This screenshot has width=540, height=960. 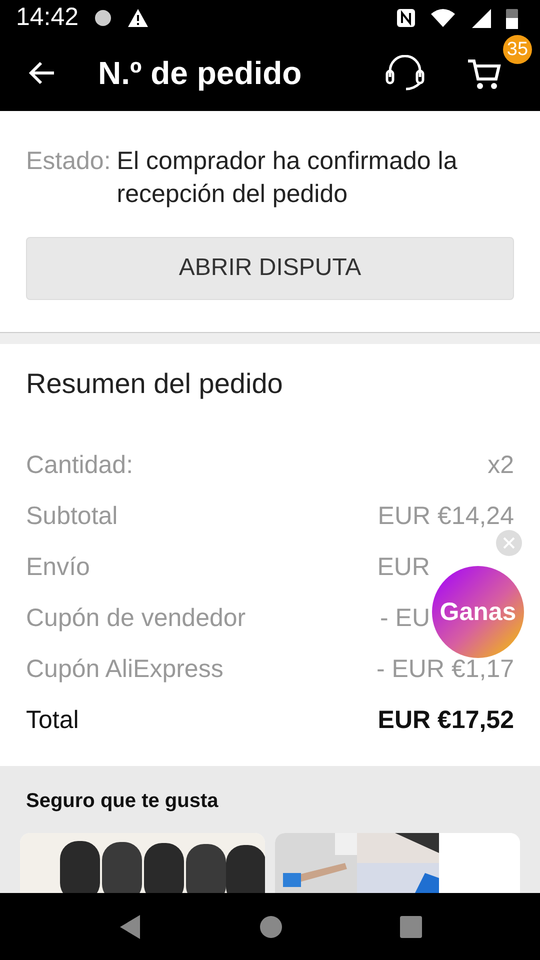 What do you see at coordinates (287, 178) in the screenshot?
I see `status-text: El comprador ha confirmado la recepción del pedido` at bounding box center [287, 178].